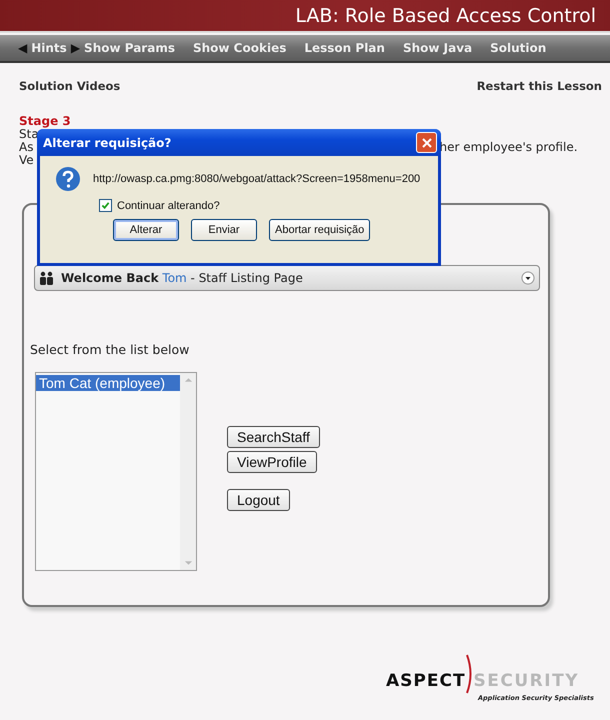  I want to click on close-icon, so click(427, 143).